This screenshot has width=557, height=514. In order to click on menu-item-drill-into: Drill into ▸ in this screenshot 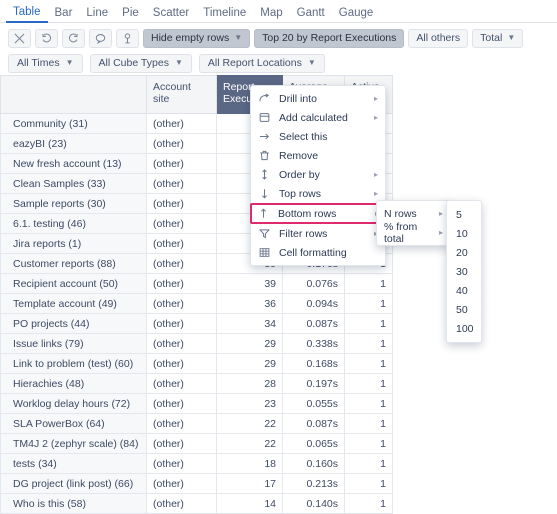, I will do `click(318, 98)`.